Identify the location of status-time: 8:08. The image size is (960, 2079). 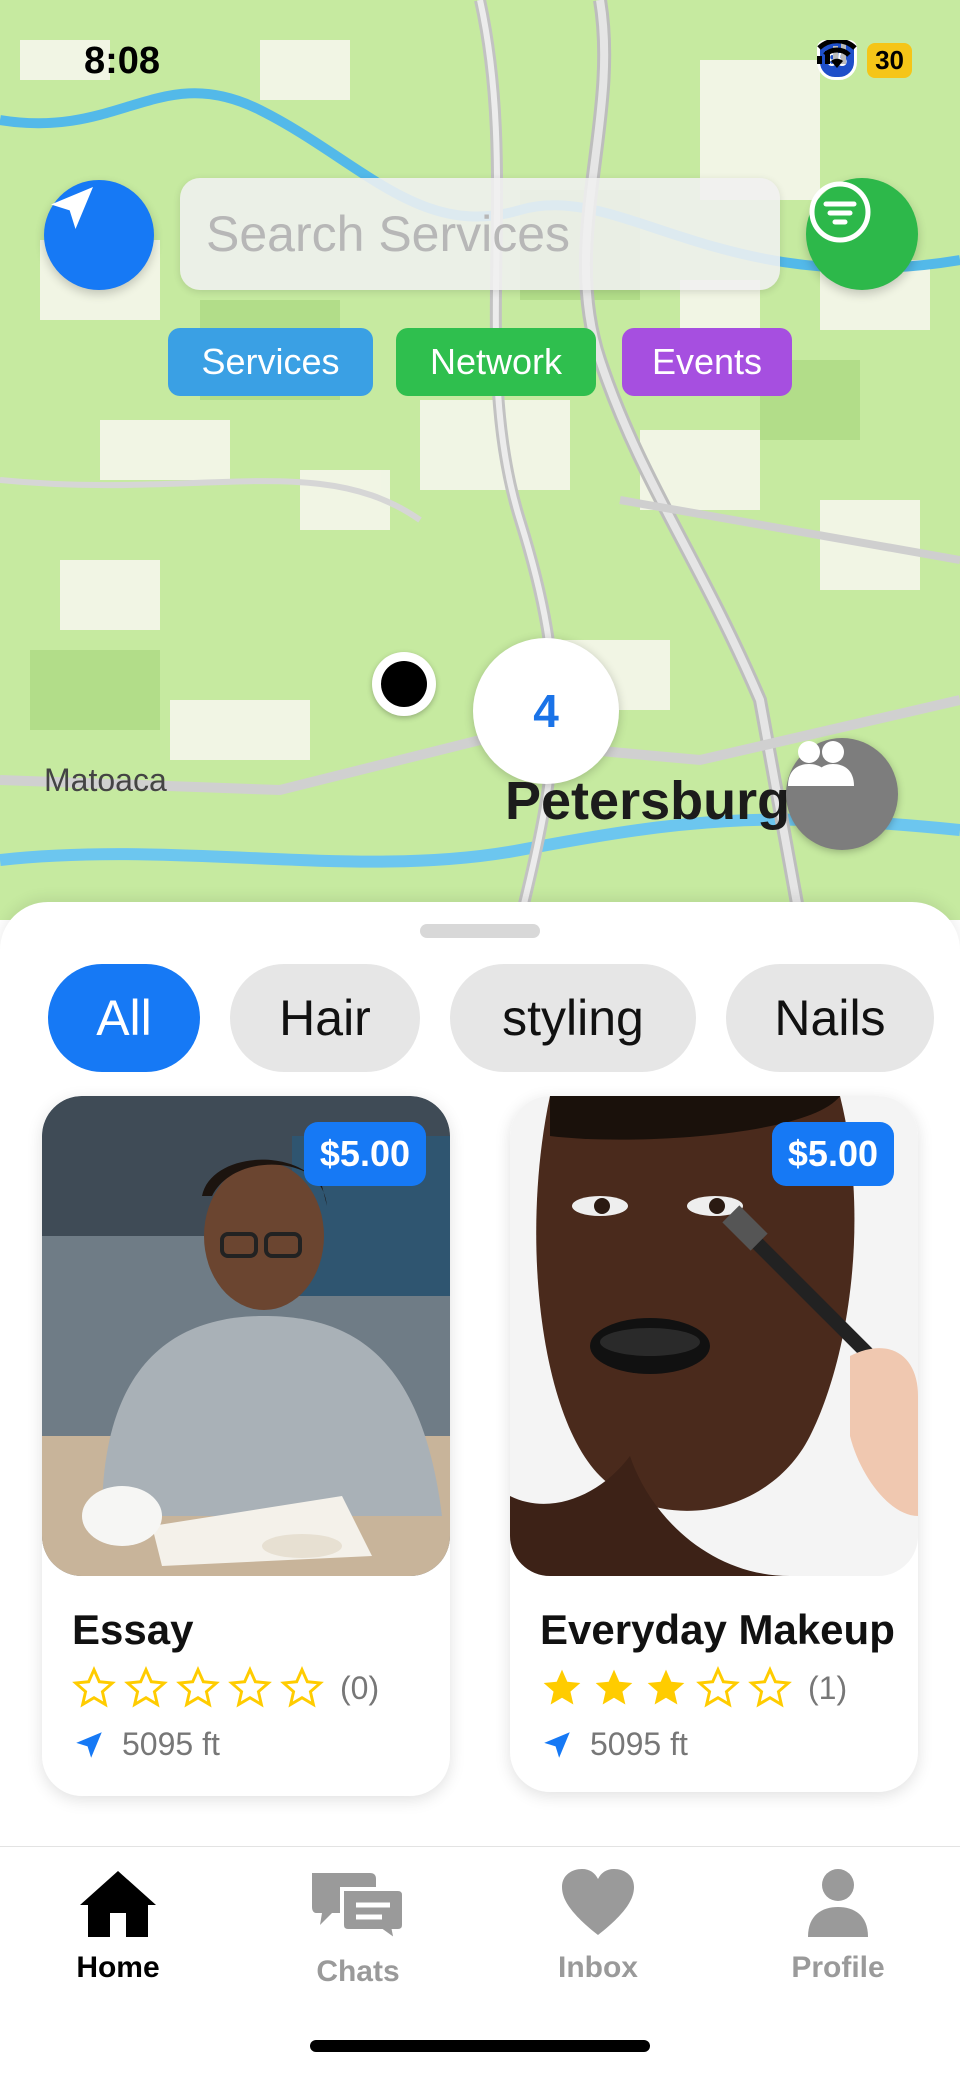
(122, 61).